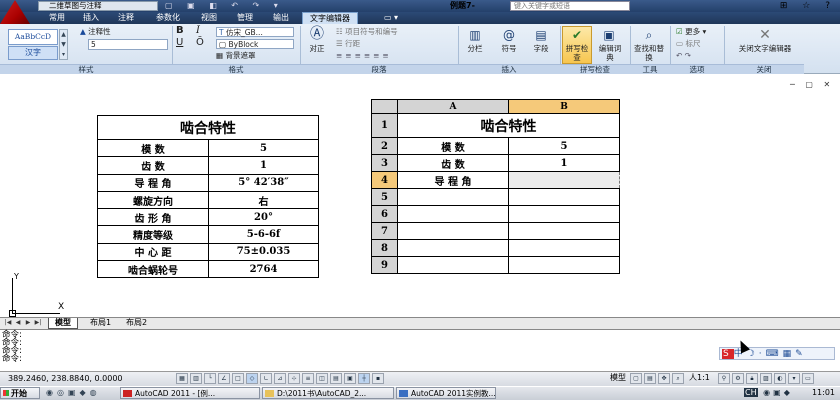 Image resolution: width=840 pixels, height=400 pixels. What do you see at coordinates (765, 35) in the screenshot?
I see `close-editor-icon: ✕` at bounding box center [765, 35].